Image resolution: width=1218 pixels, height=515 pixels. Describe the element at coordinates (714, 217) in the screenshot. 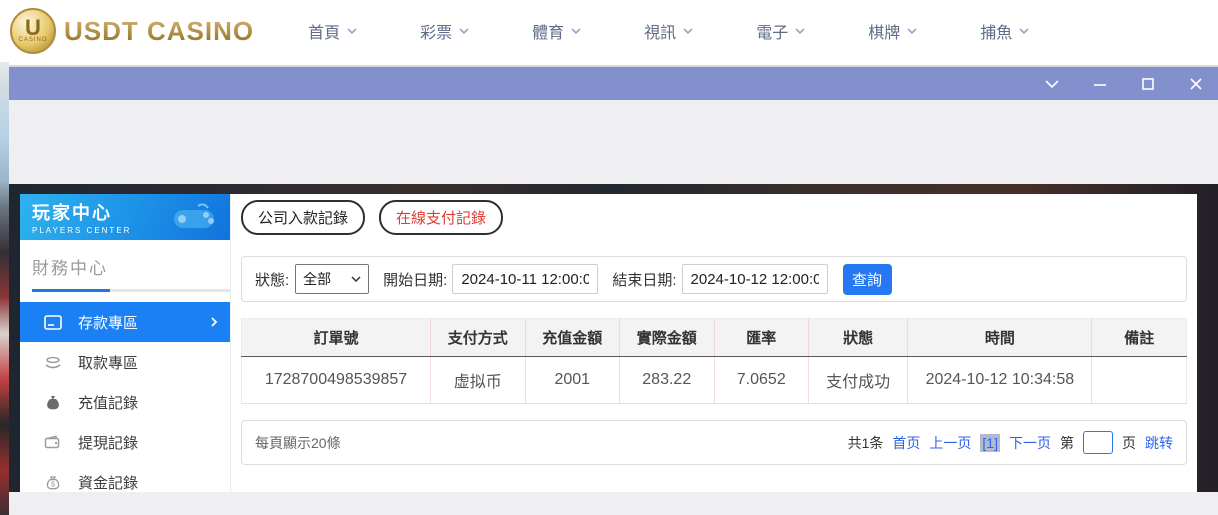

I see `record-tabs: 公司入款記錄 在線支付記錄` at that location.